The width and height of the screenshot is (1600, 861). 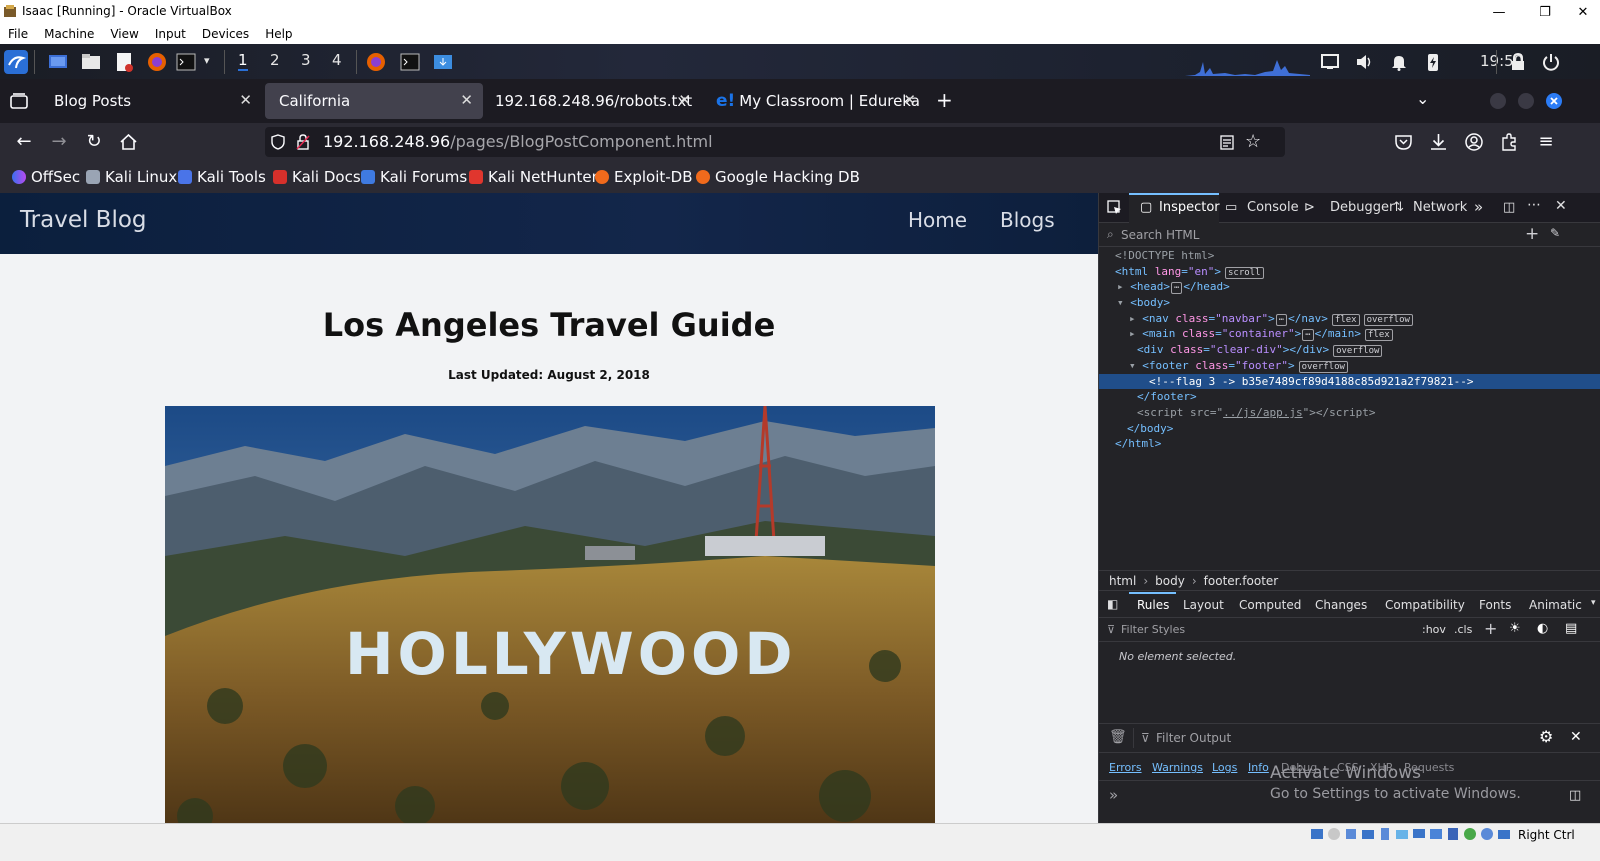 I want to click on workspace-4: 4, so click(x=337, y=60).